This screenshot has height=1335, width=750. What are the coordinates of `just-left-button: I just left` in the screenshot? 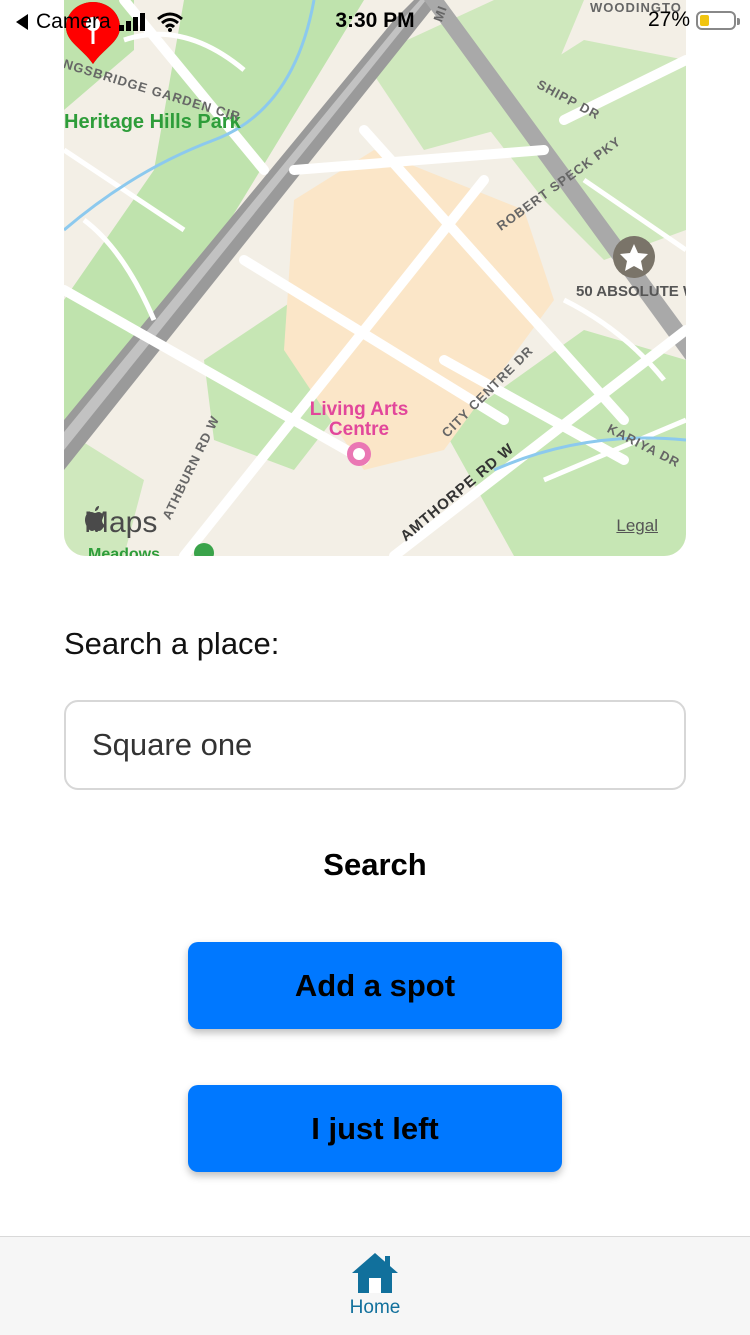 It's located at (375, 1128).